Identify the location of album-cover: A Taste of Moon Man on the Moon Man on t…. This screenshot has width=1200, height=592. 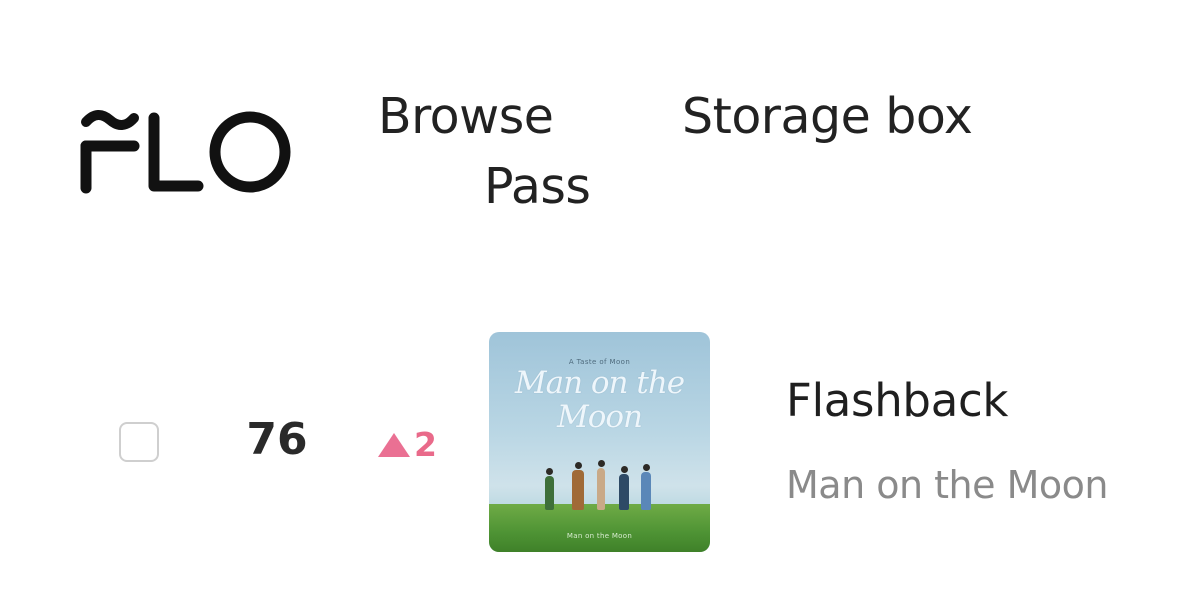
(599, 442).